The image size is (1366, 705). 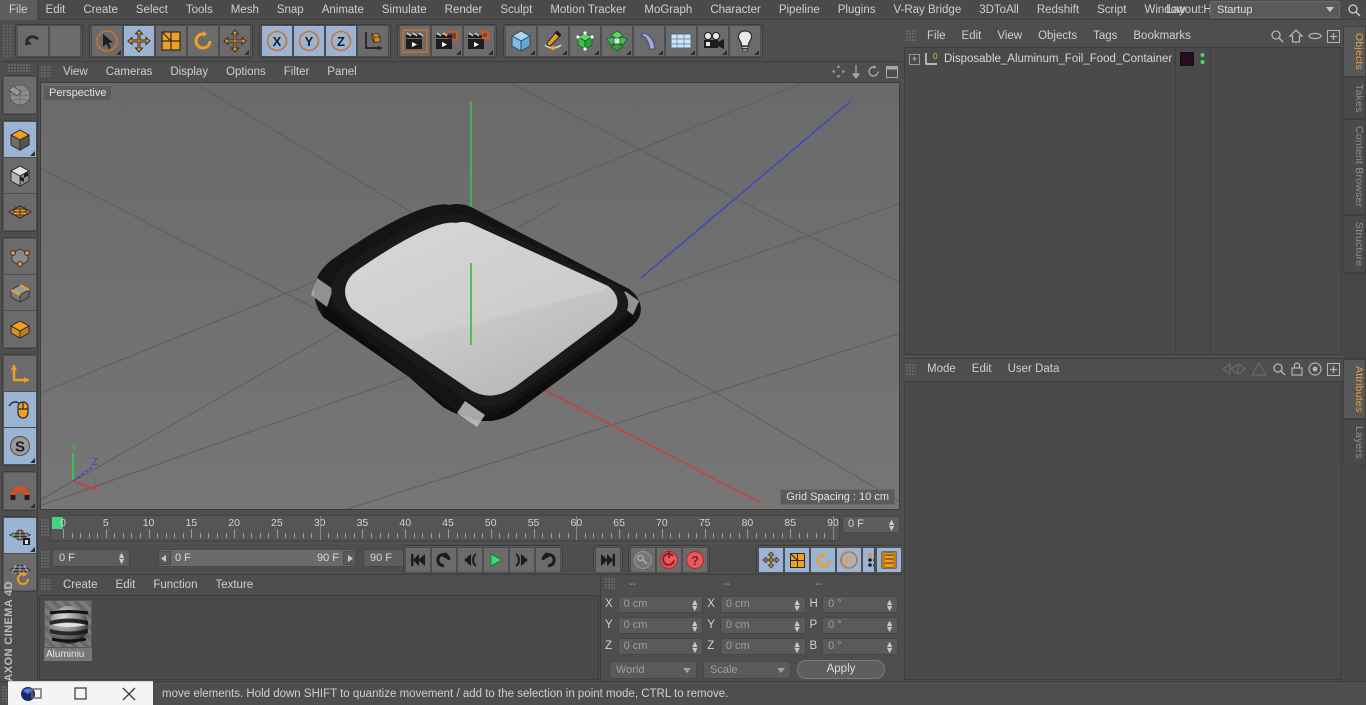 I want to click on menu-item-create: Create, so click(x=100, y=10).